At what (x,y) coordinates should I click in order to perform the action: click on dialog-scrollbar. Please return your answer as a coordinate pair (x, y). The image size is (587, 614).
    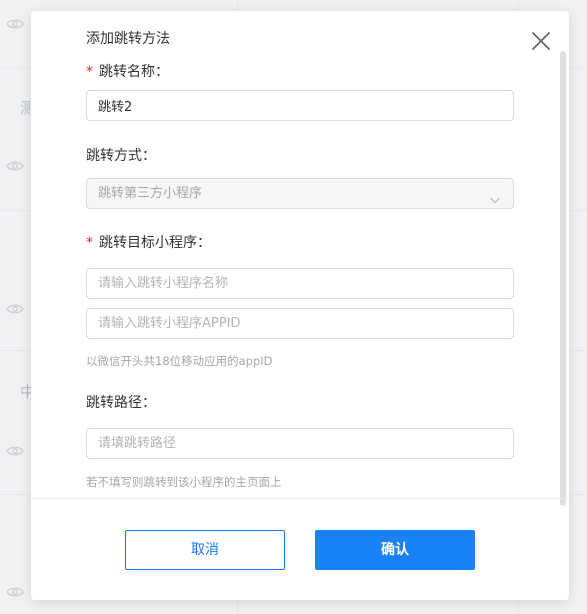
    Looking at the image, I should click on (563, 278).